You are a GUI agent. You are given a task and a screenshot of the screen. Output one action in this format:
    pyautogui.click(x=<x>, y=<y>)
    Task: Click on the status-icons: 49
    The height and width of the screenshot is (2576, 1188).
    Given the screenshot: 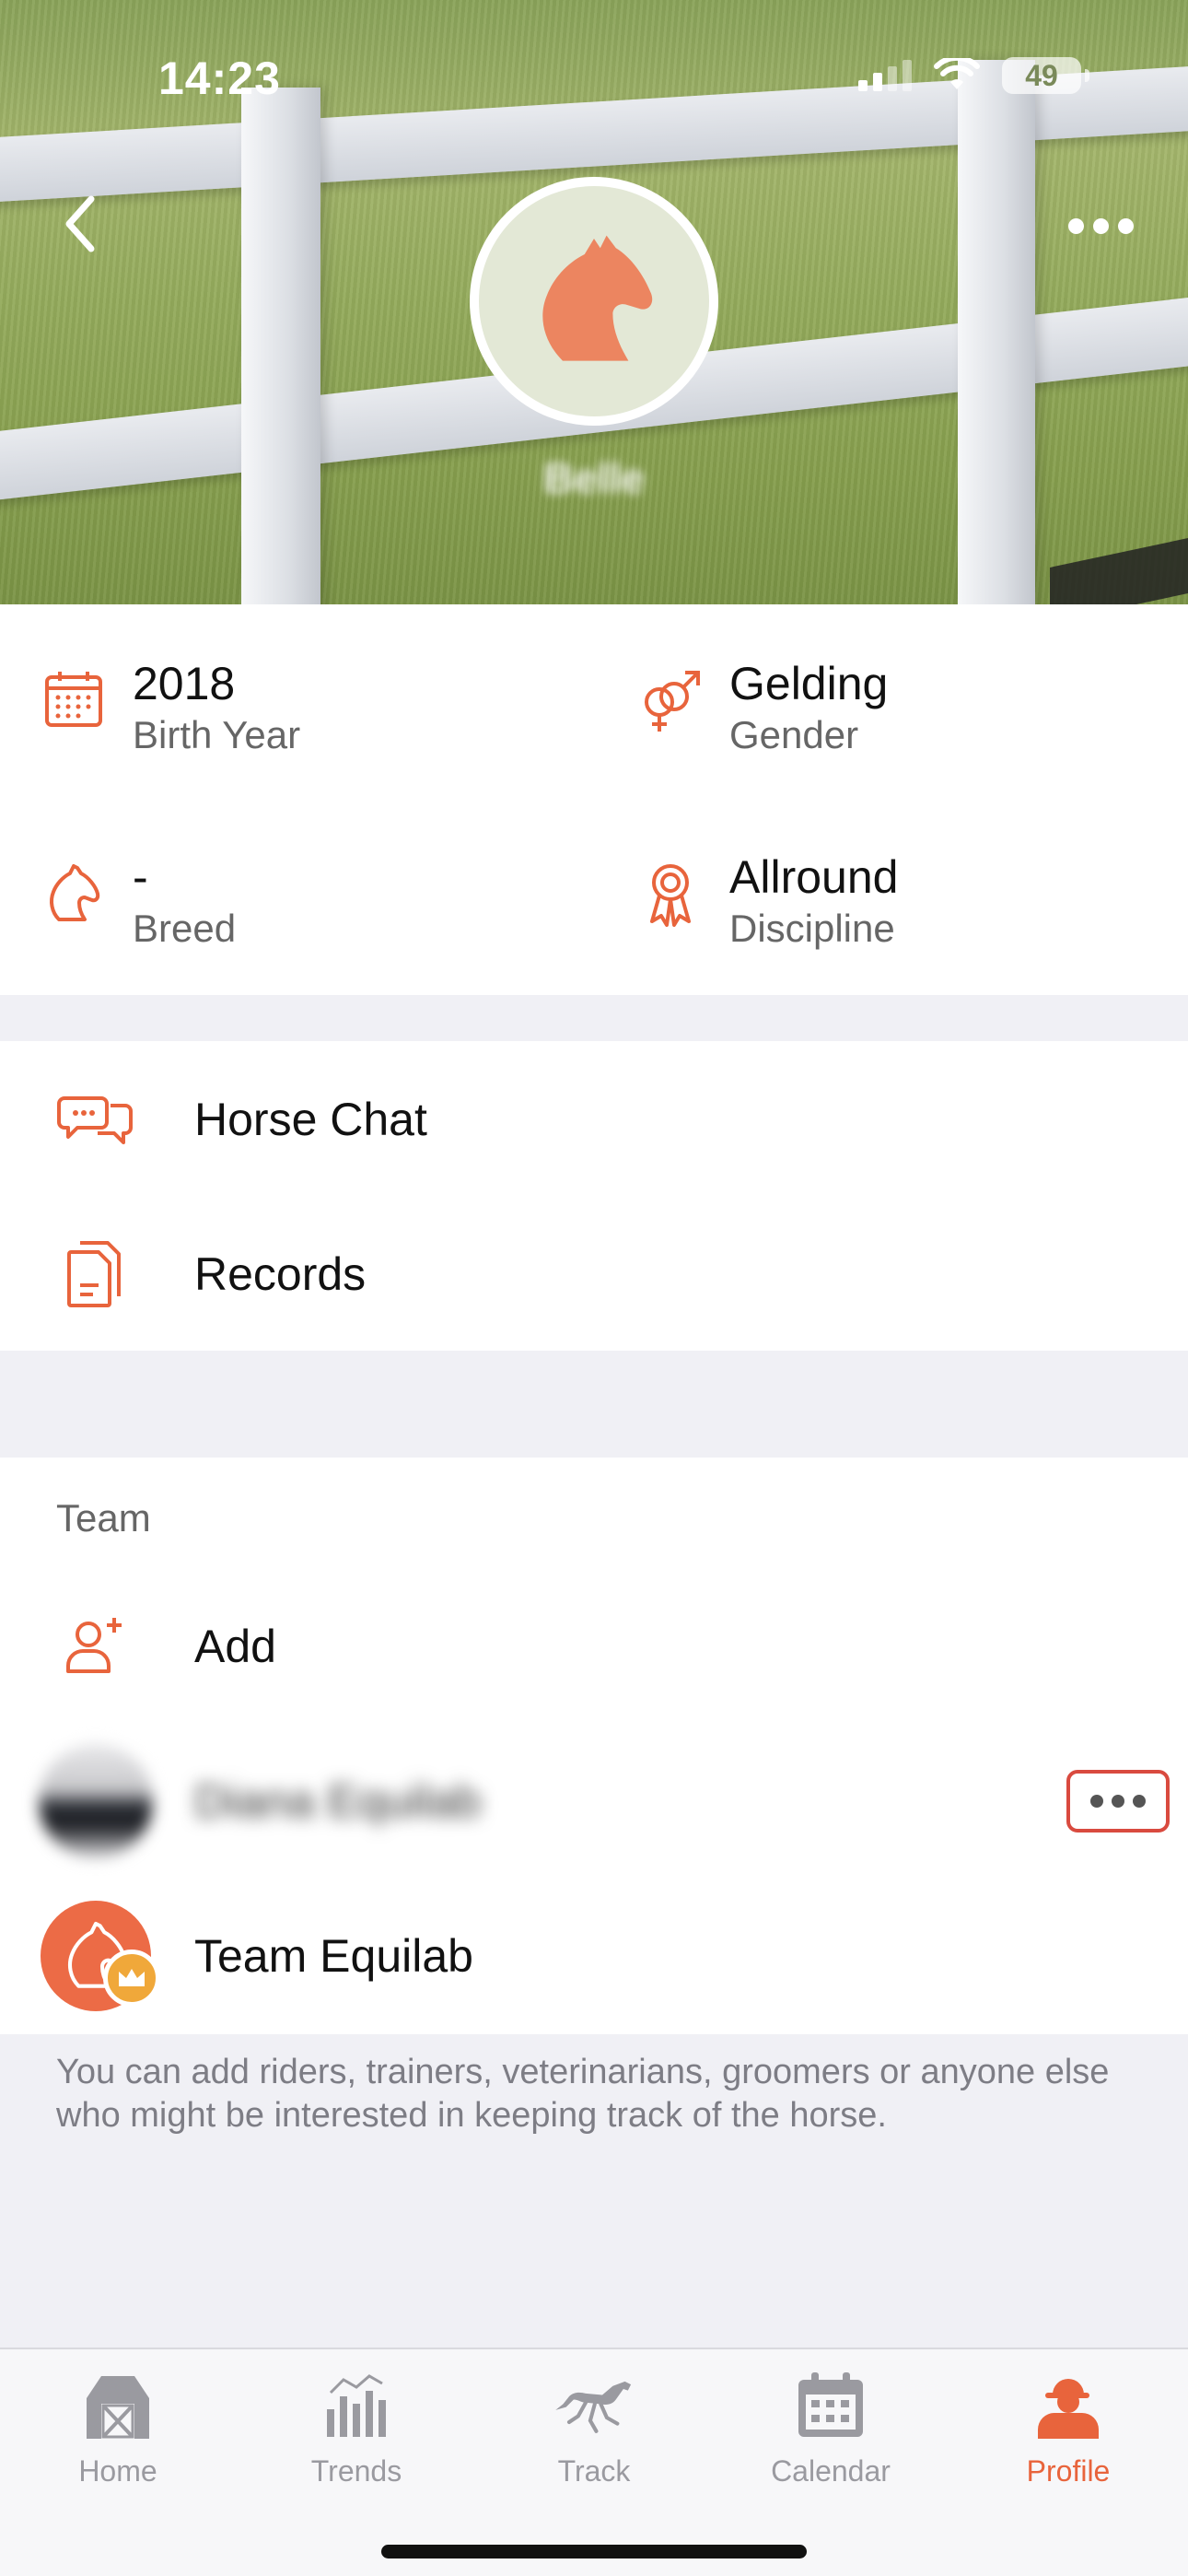 What is the action you would take?
    pyautogui.click(x=973, y=75)
    